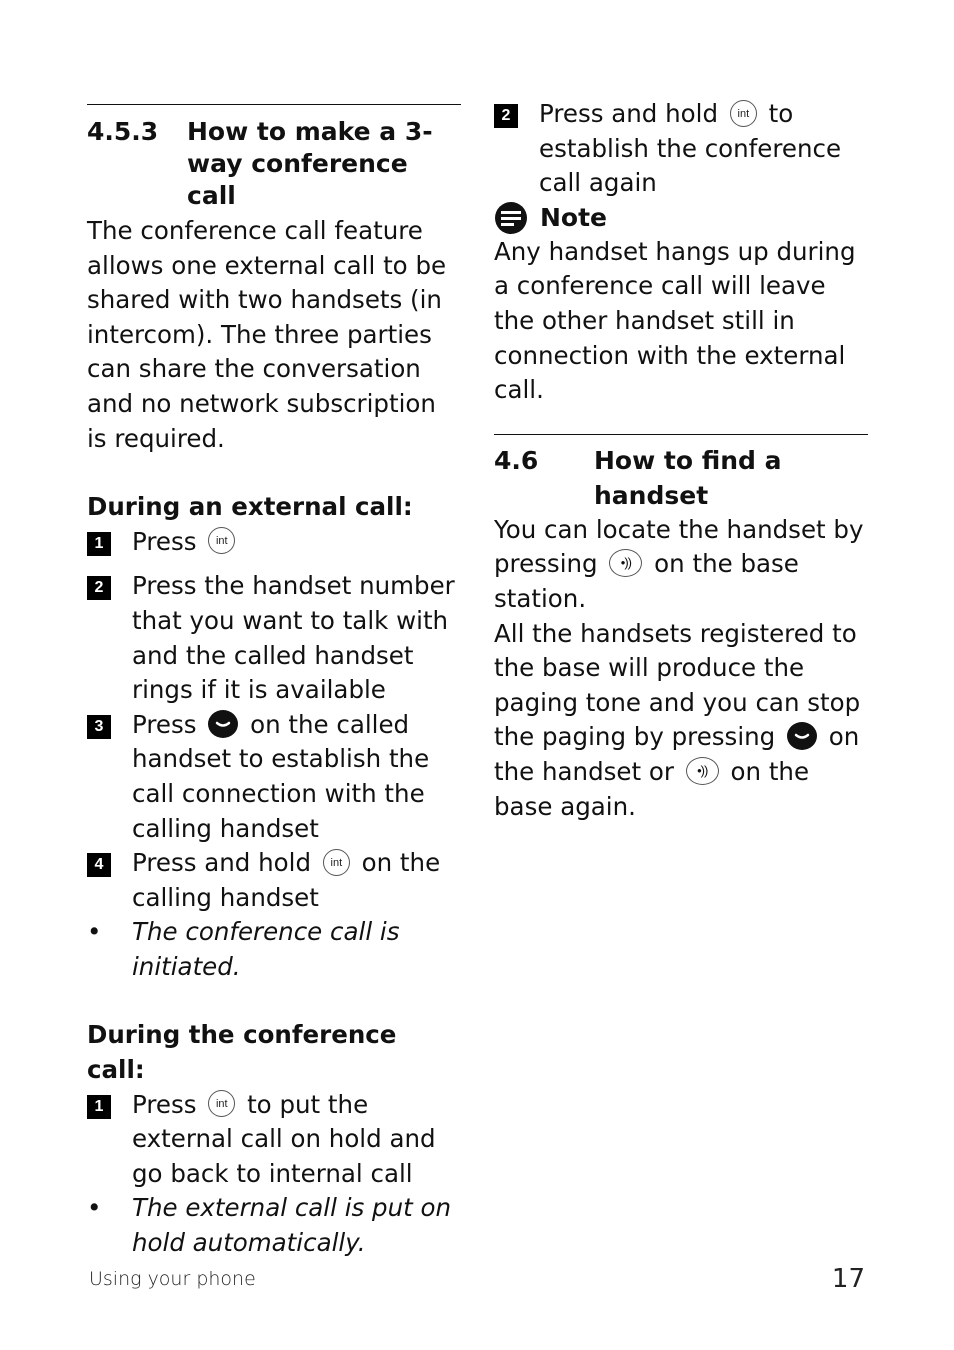 Image resolution: width=954 pixels, height=1350 pixels. What do you see at coordinates (274, 542) in the screenshot?
I see `step-item: 1 Press int` at bounding box center [274, 542].